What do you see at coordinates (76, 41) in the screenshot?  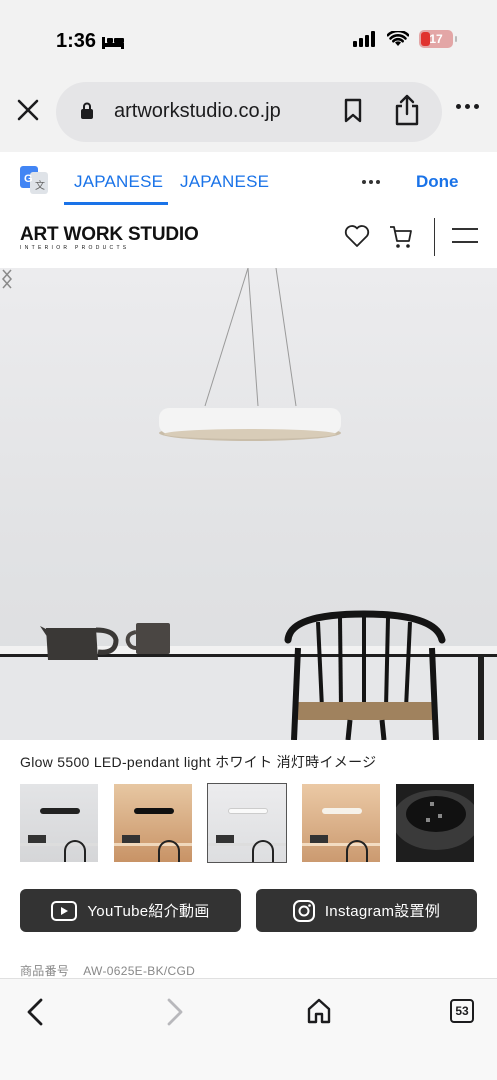 I see `time-text: 1:36` at bounding box center [76, 41].